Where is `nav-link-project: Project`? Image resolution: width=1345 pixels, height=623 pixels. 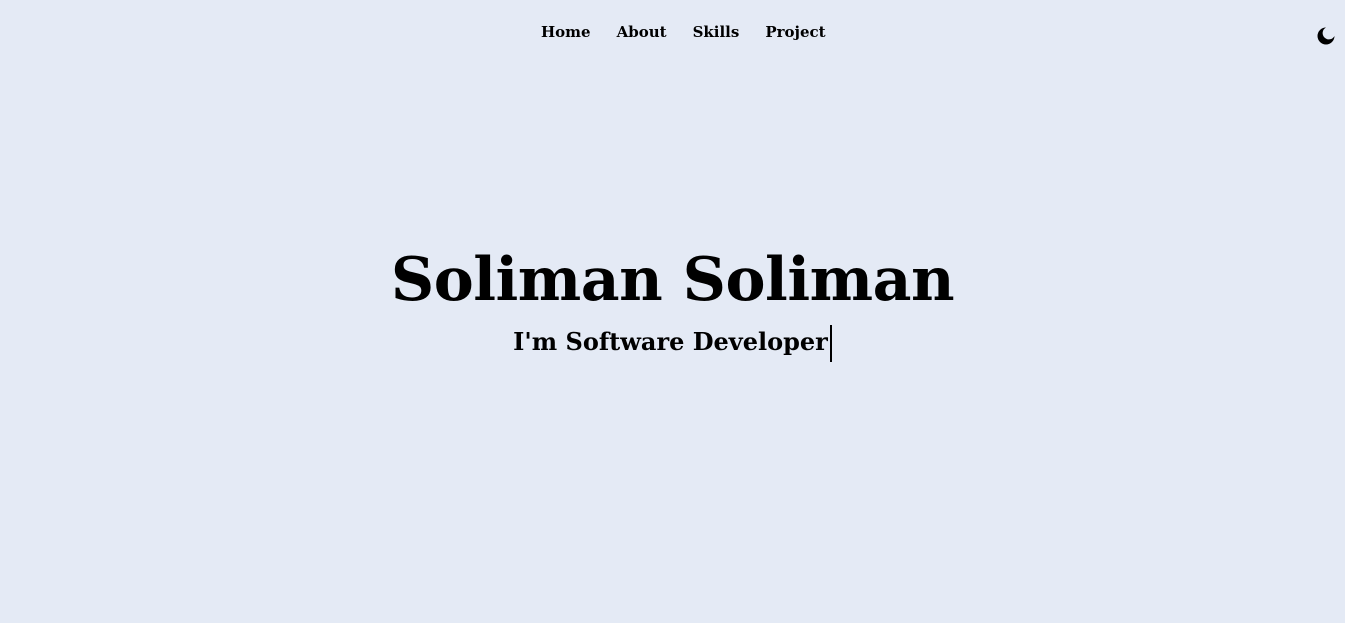 nav-link-project: Project is located at coordinates (795, 32).